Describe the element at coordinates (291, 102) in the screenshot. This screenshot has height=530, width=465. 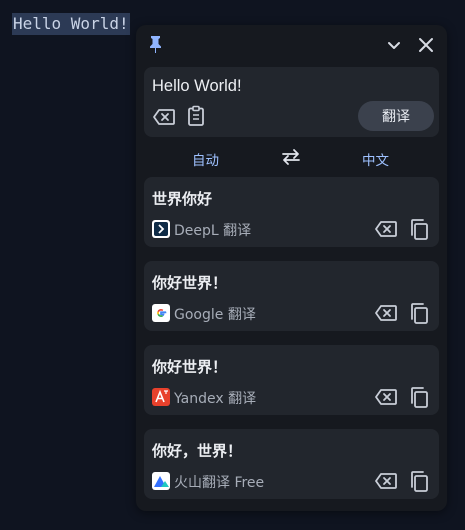
I see `source-input-card: Hello World! 翻译` at that location.